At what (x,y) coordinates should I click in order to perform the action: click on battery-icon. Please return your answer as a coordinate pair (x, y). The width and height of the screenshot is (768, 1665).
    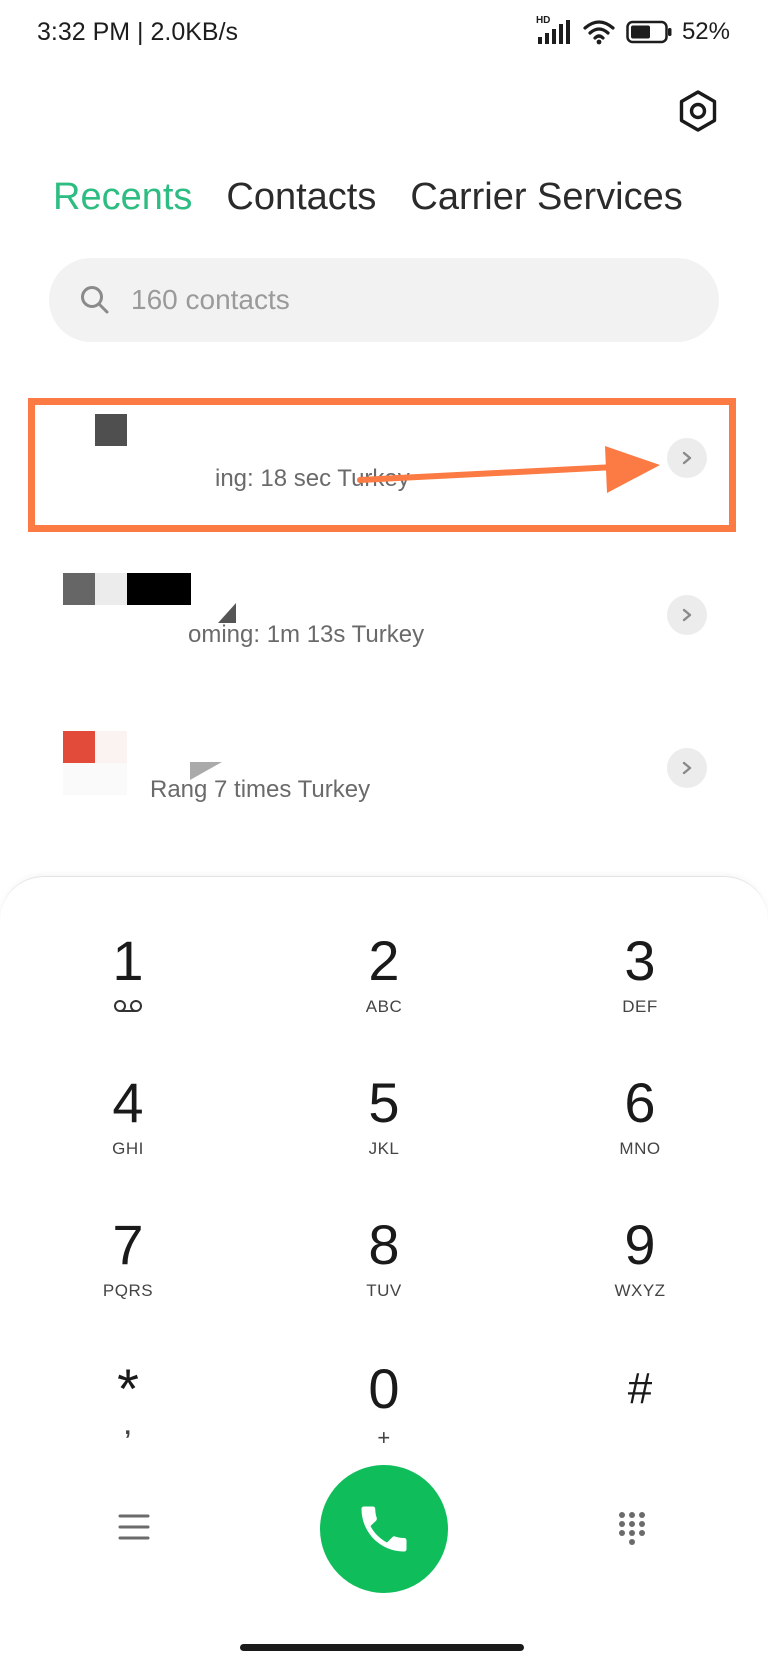
    Looking at the image, I should click on (649, 32).